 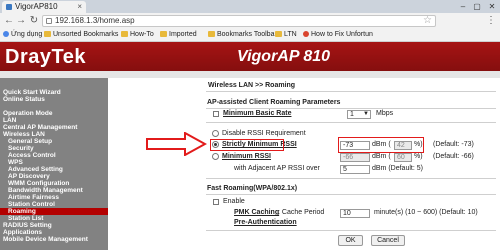 What do you see at coordinates (385, 113) in the screenshot?
I see `min-basic-rate-unit: Mbps` at bounding box center [385, 113].